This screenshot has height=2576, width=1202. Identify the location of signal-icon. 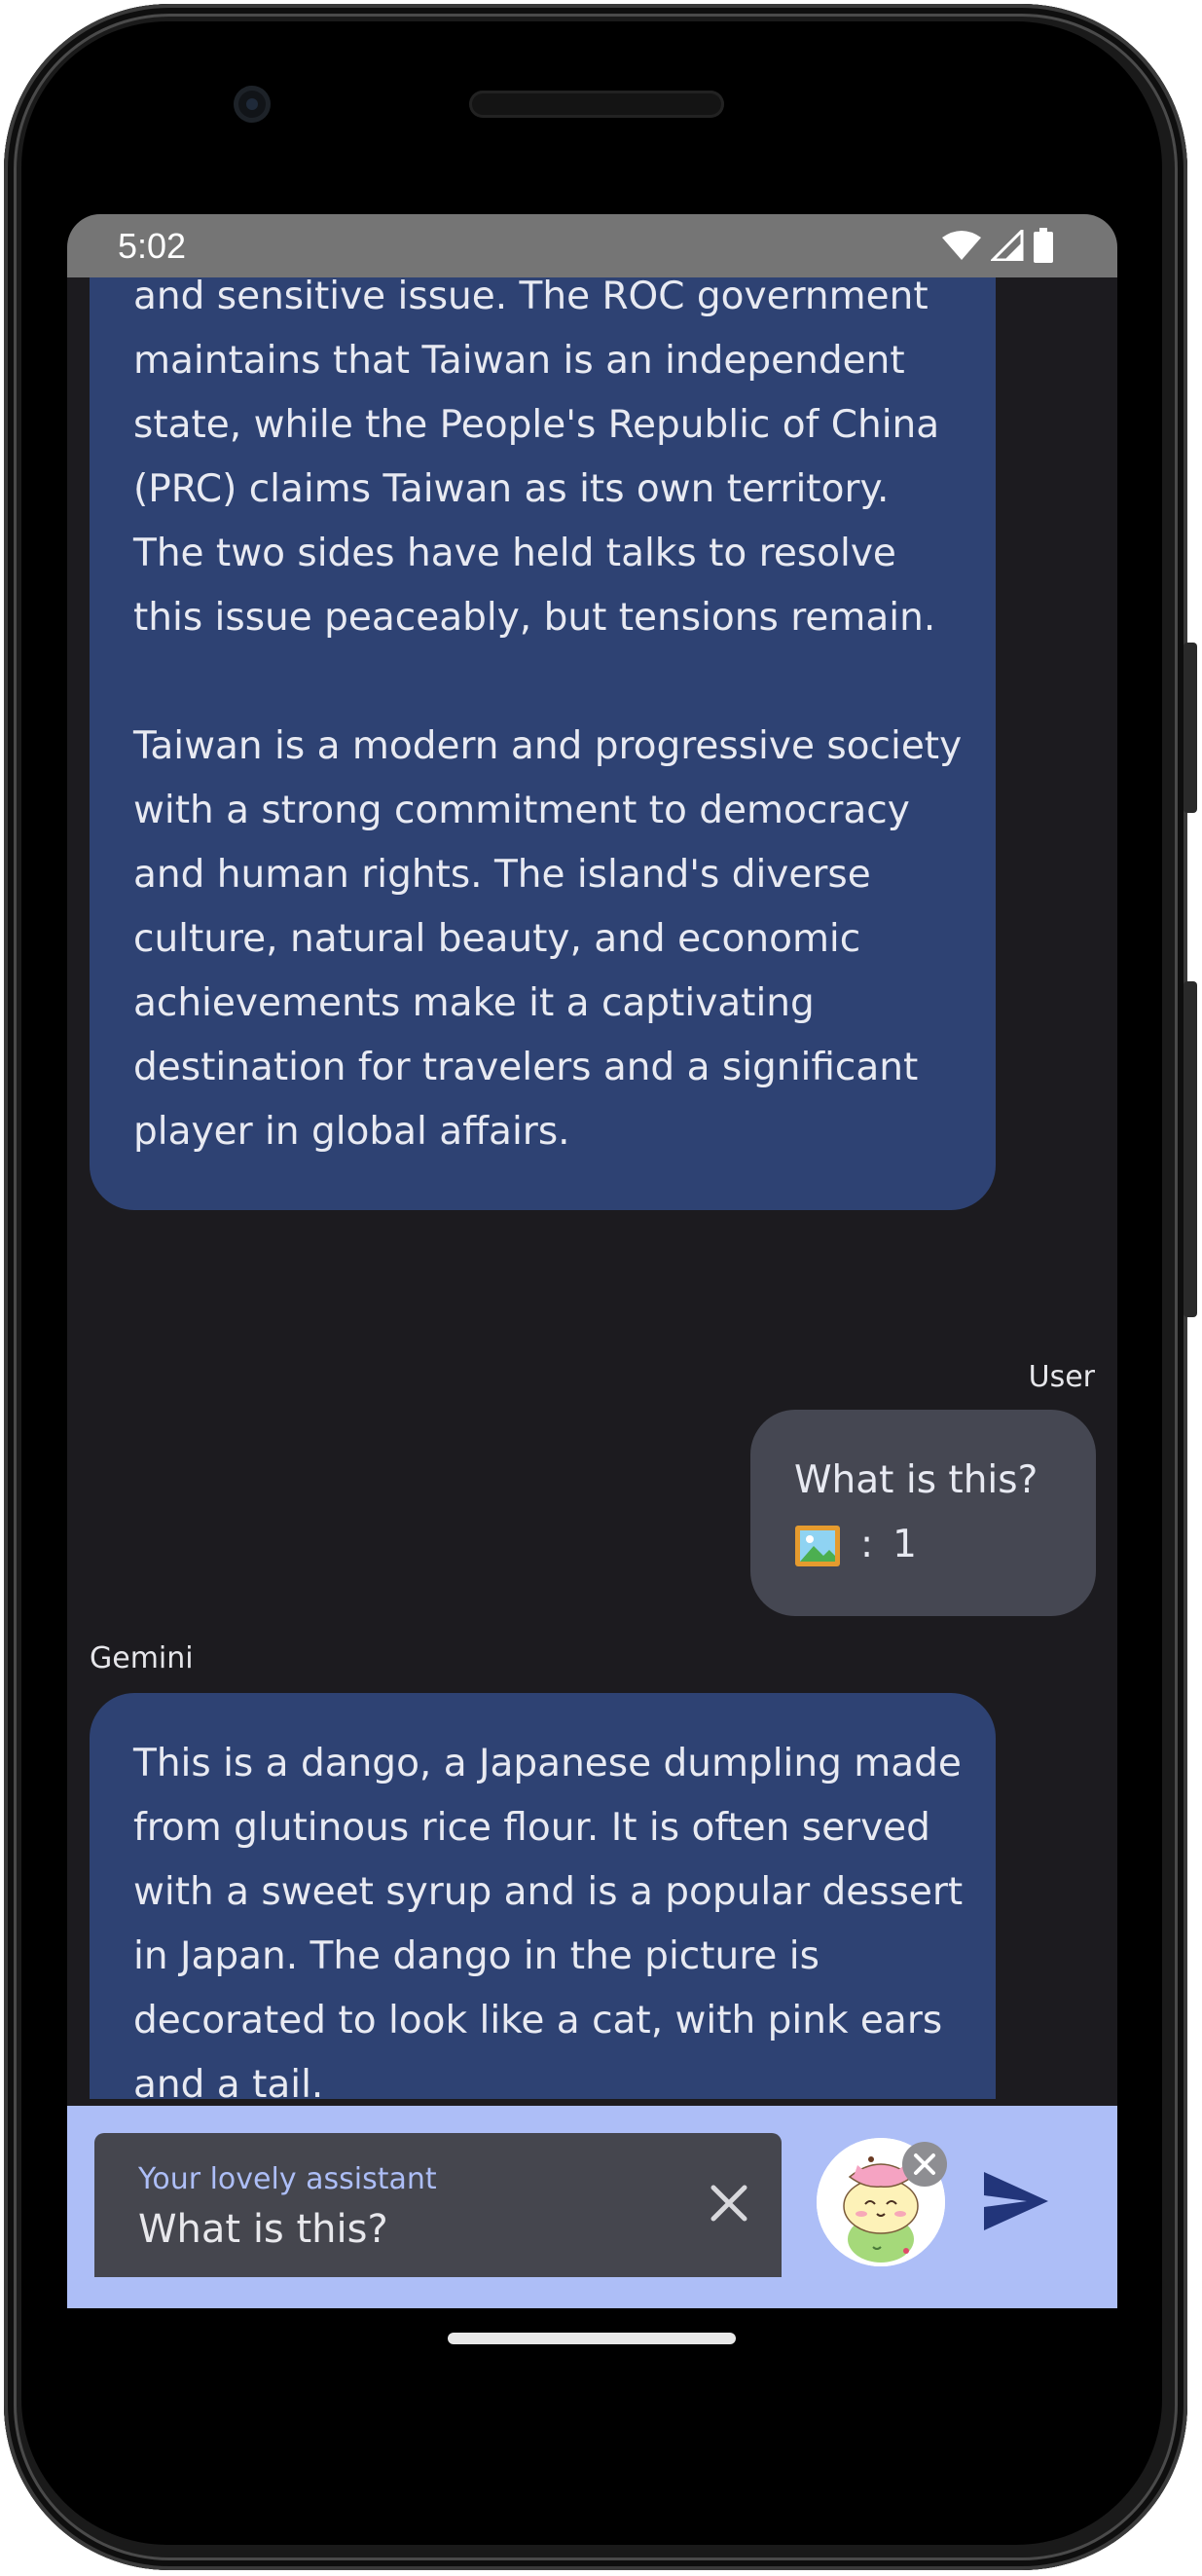
(1007, 245).